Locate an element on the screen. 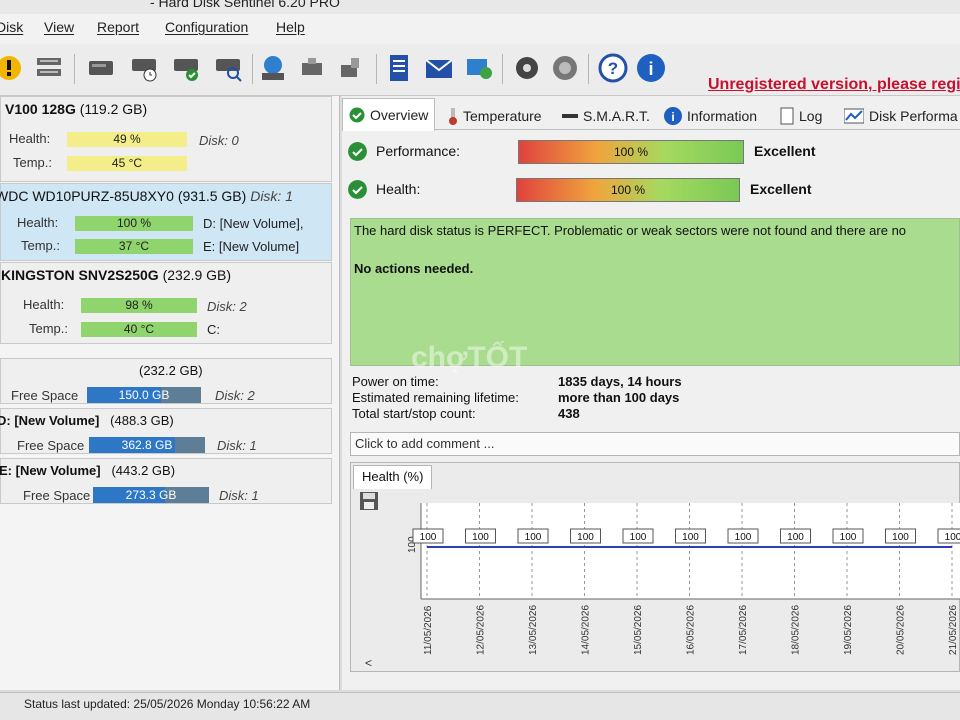 This screenshot has width=960, height=720. health-gauge: 100 % is located at coordinates (134, 223).